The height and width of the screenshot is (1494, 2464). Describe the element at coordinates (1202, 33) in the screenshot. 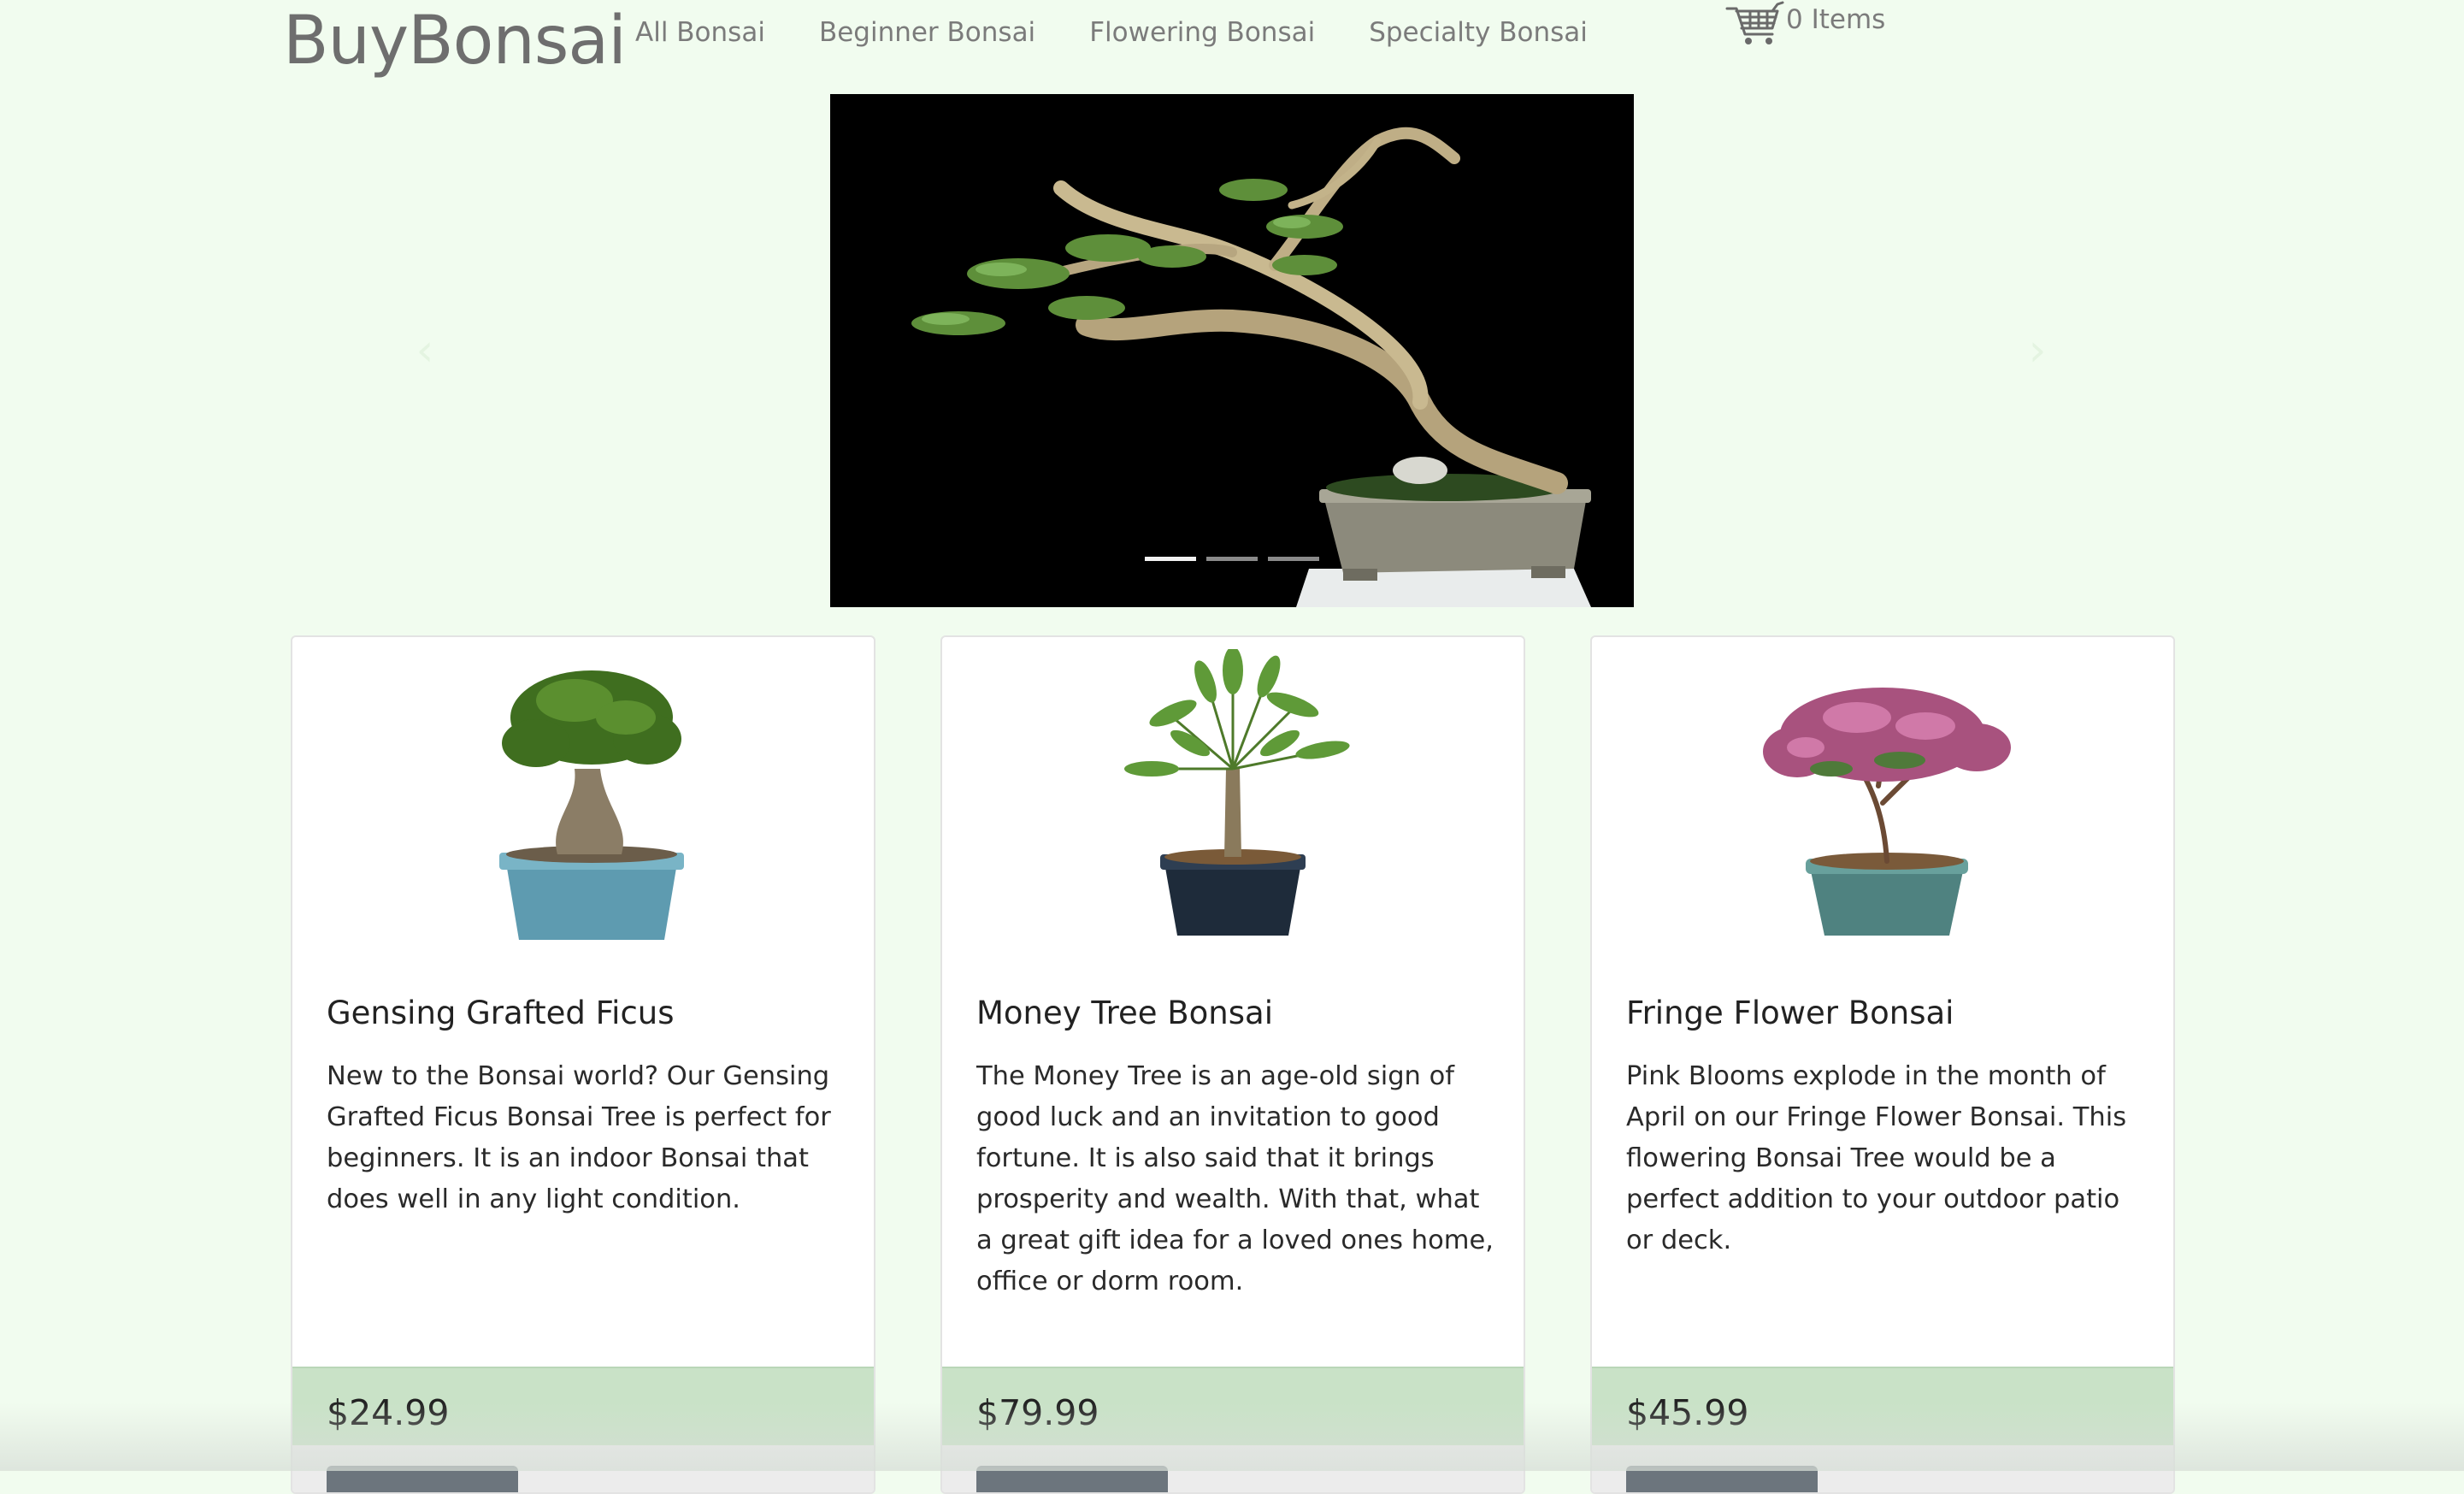

I see `nav-link-flowering-bonsai: Flowering Bonsai` at that location.